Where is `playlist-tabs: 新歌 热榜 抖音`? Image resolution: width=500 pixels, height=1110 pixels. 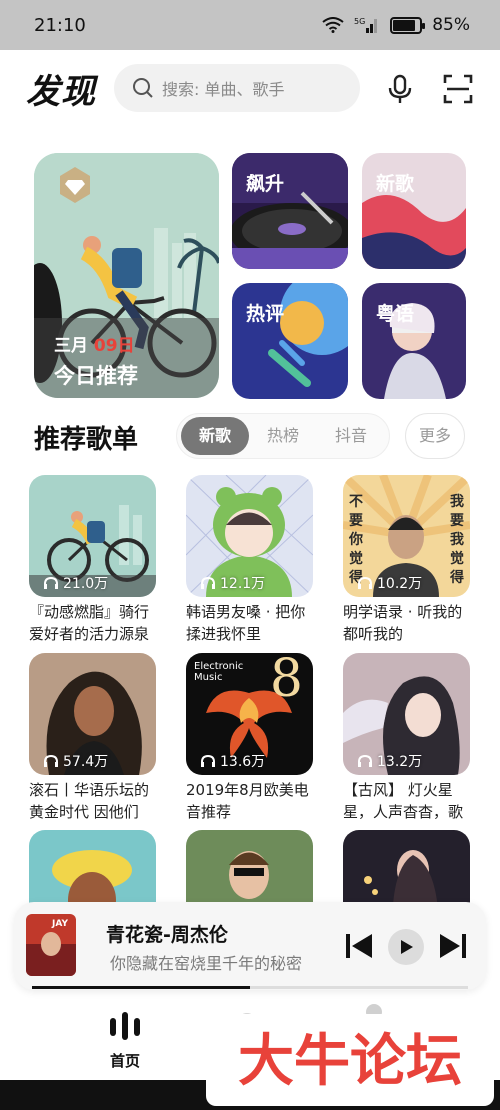 playlist-tabs: 新歌 热榜 抖音 is located at coordinates (283, 436).